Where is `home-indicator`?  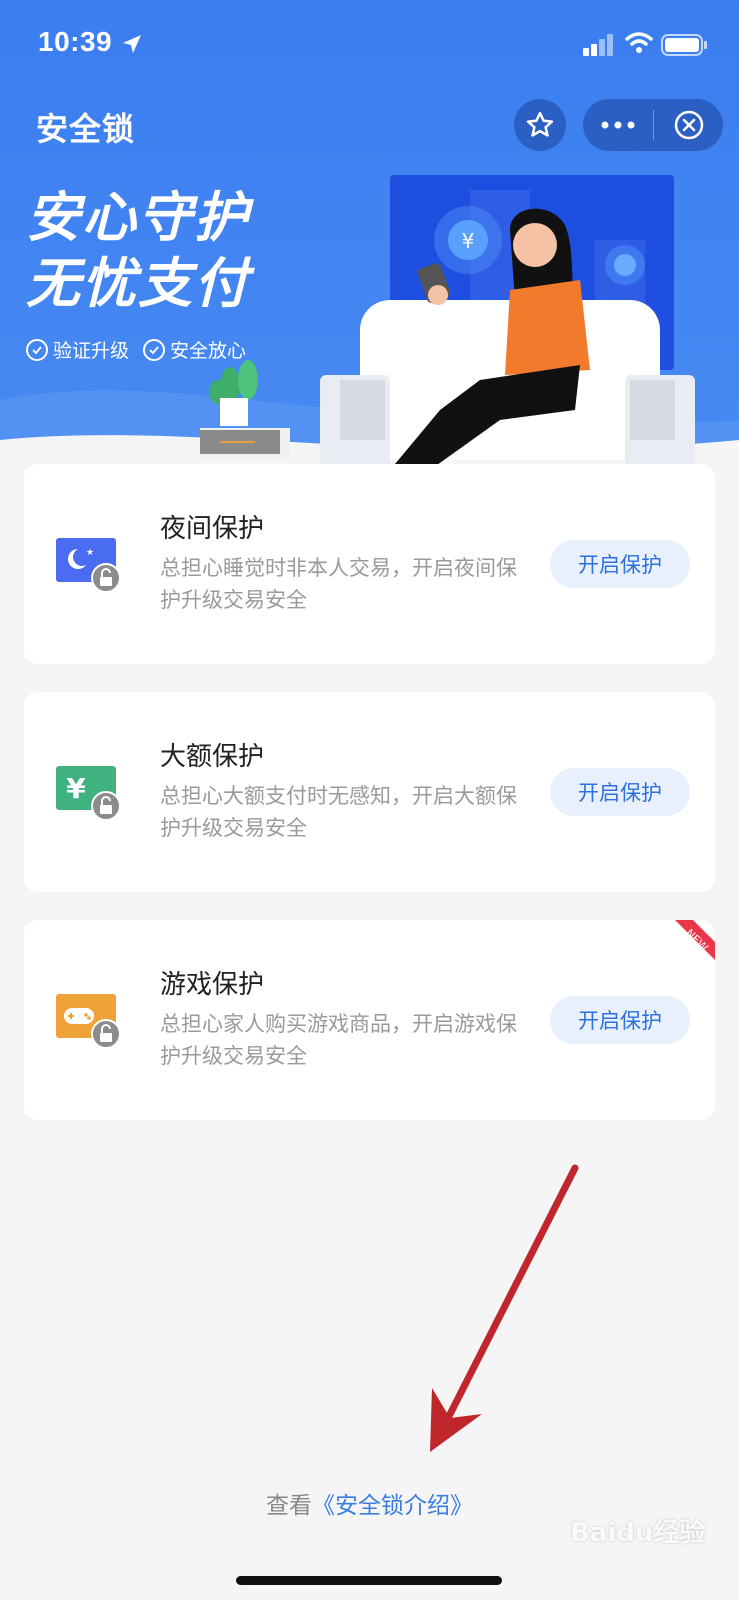
home-indicator is located at coordinates (369, 1580).